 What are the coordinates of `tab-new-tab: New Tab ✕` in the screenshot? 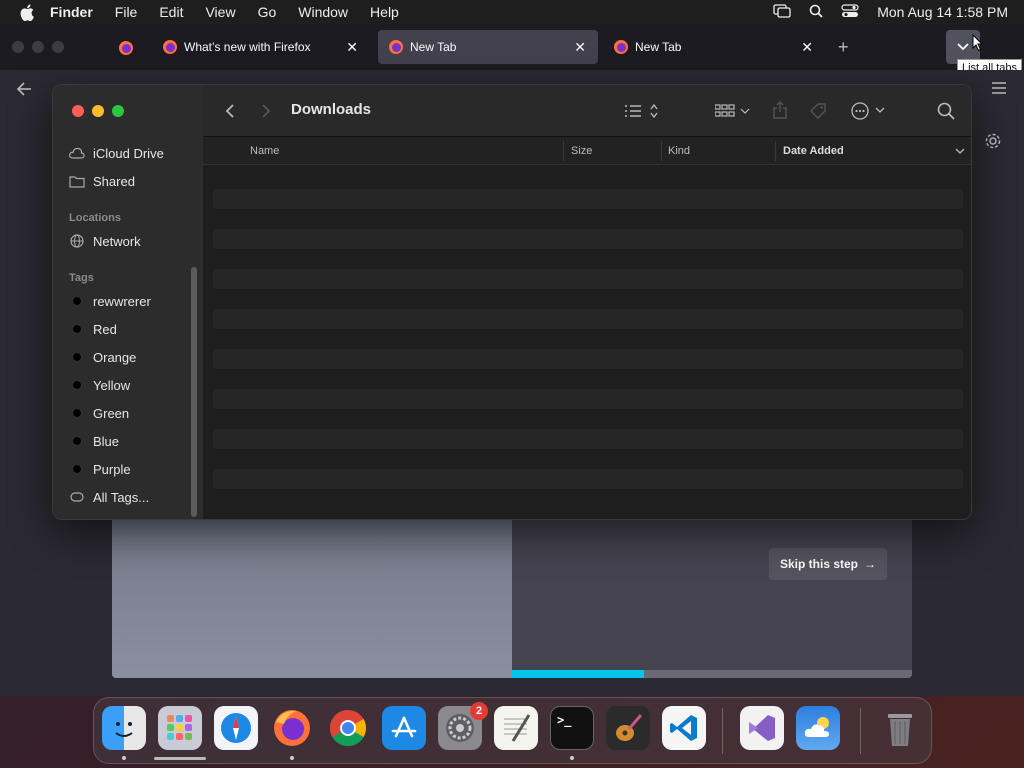 It's located at (714, 47).